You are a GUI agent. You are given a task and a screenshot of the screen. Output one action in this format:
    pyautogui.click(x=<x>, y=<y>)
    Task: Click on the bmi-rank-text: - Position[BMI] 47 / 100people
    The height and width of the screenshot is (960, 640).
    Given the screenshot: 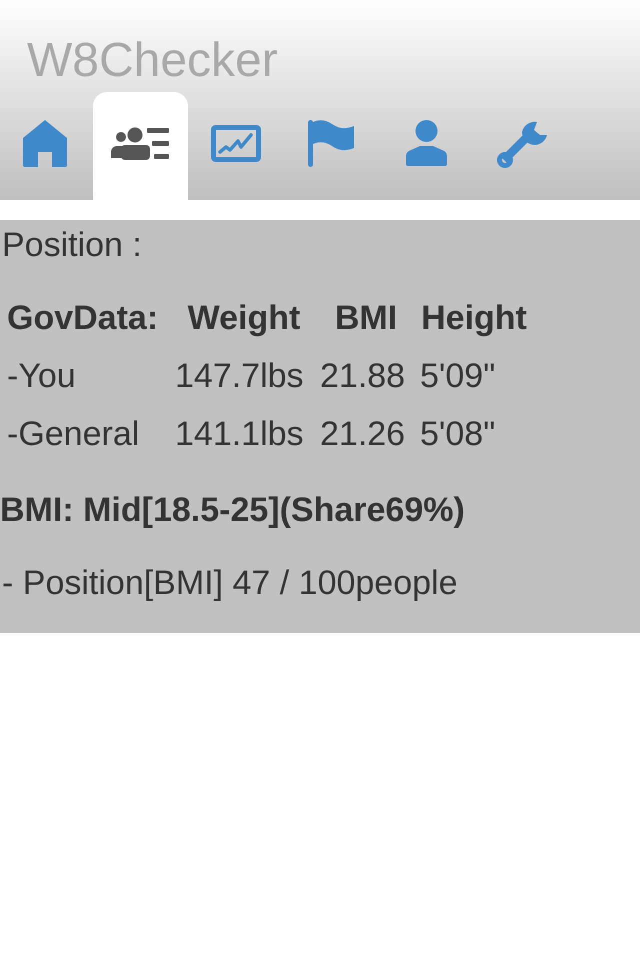 What is the action you would take?
    pyautogui.click(x=229, y=583)
    